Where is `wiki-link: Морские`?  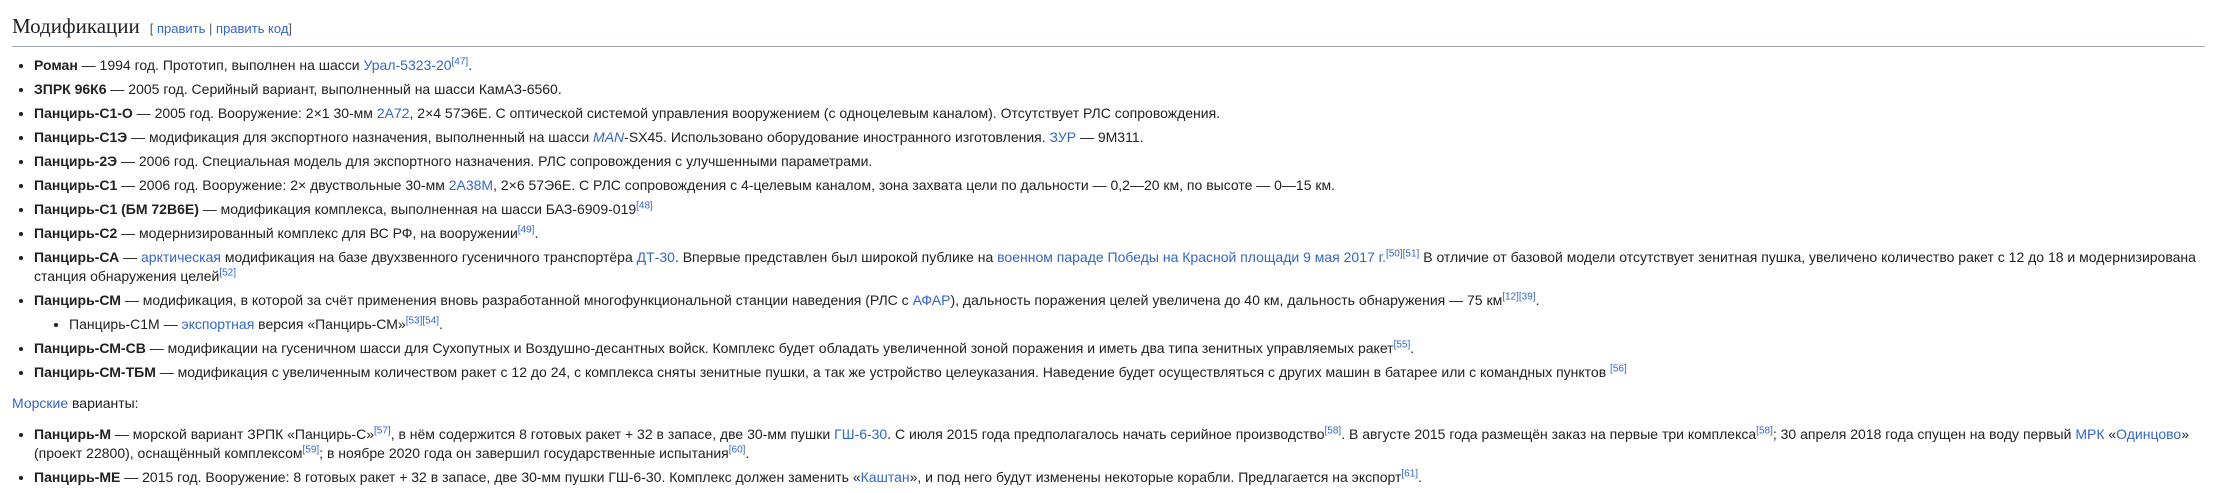
wiki-link: Морские is located at coordinates (40, 403).